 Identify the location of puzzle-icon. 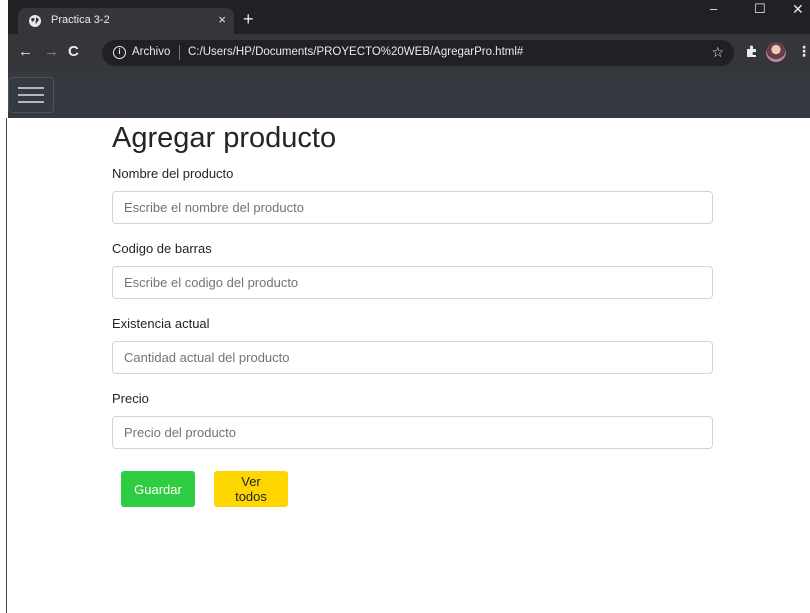
(752, 51).